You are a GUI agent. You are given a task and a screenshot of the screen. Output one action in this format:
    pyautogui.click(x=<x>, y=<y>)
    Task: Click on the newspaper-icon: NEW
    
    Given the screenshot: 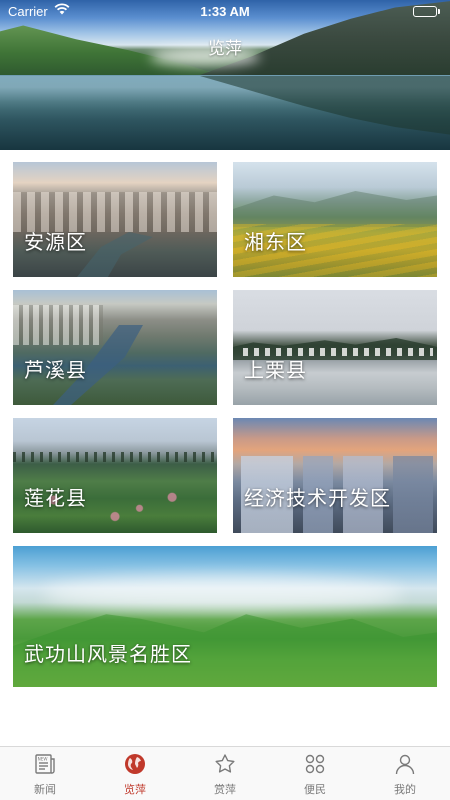 What is the action you would take?
    pyautogui.click(x=45, y=764)
    